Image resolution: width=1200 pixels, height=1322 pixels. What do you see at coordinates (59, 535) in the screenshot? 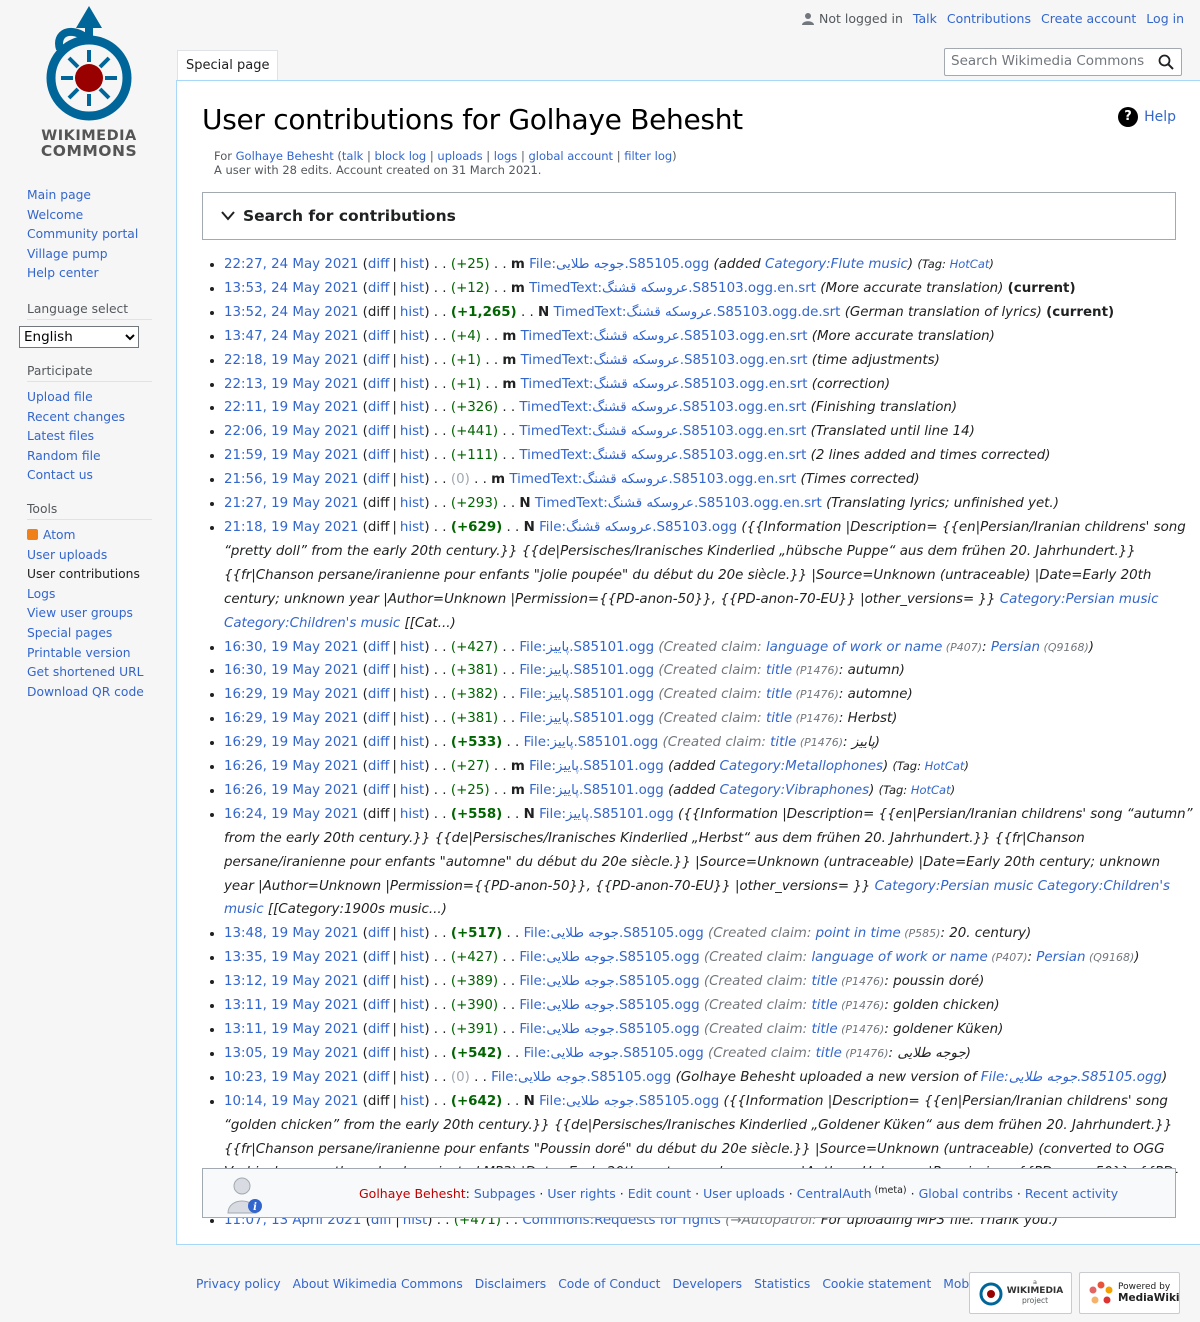
I see `sidebar-item-label: Atom` at bounding box center [59, 535].